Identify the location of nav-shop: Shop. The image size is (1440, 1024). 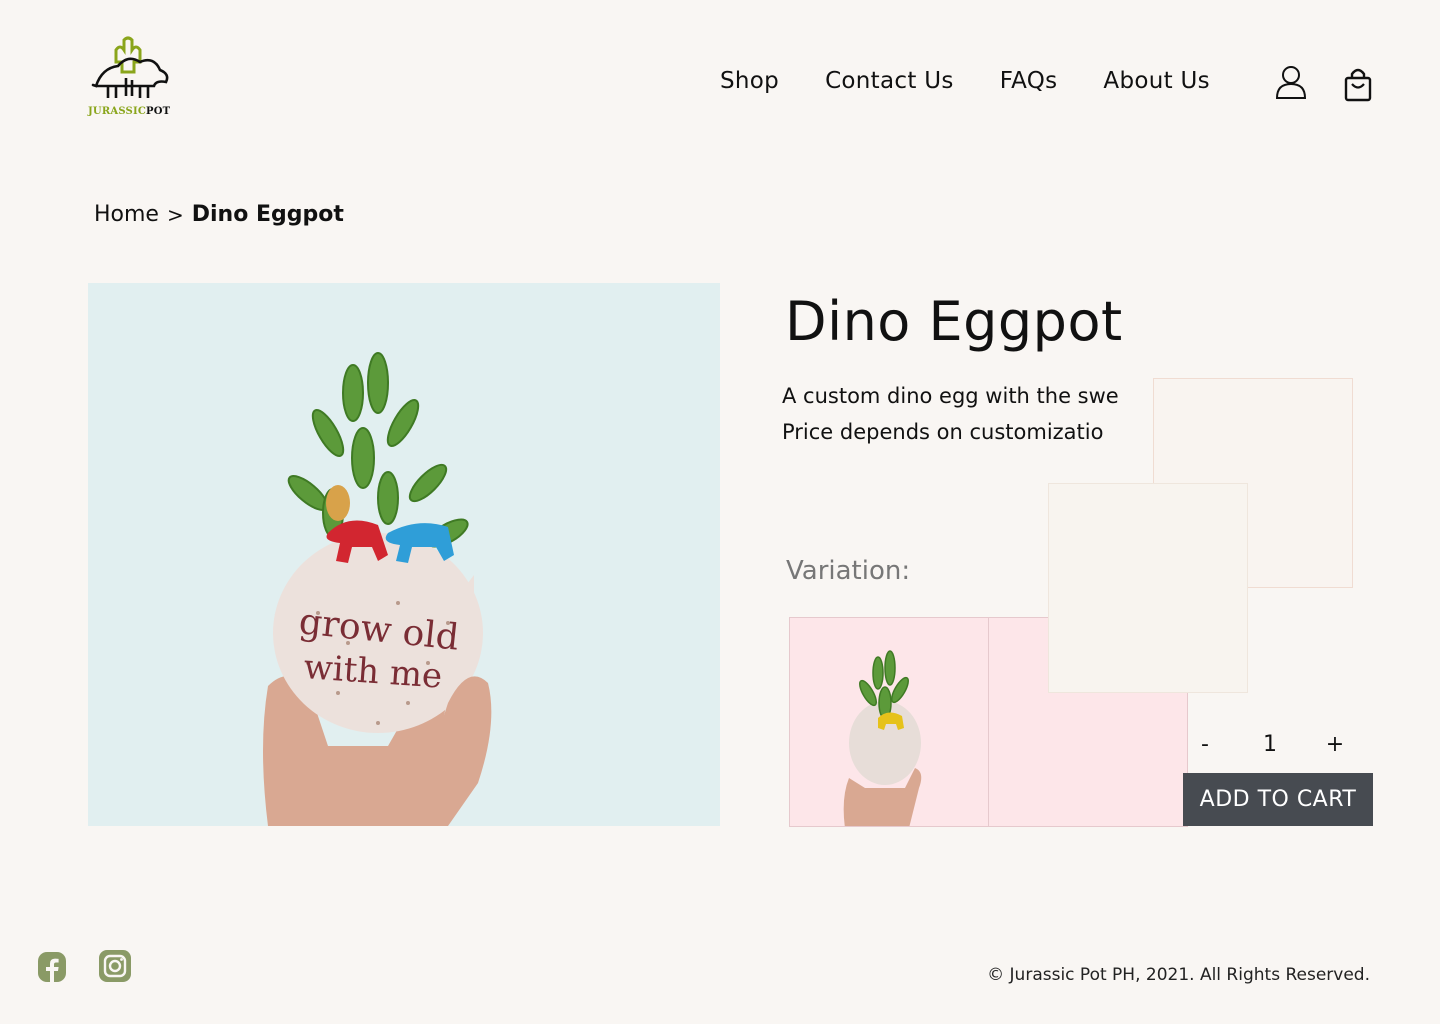
(749, 81).